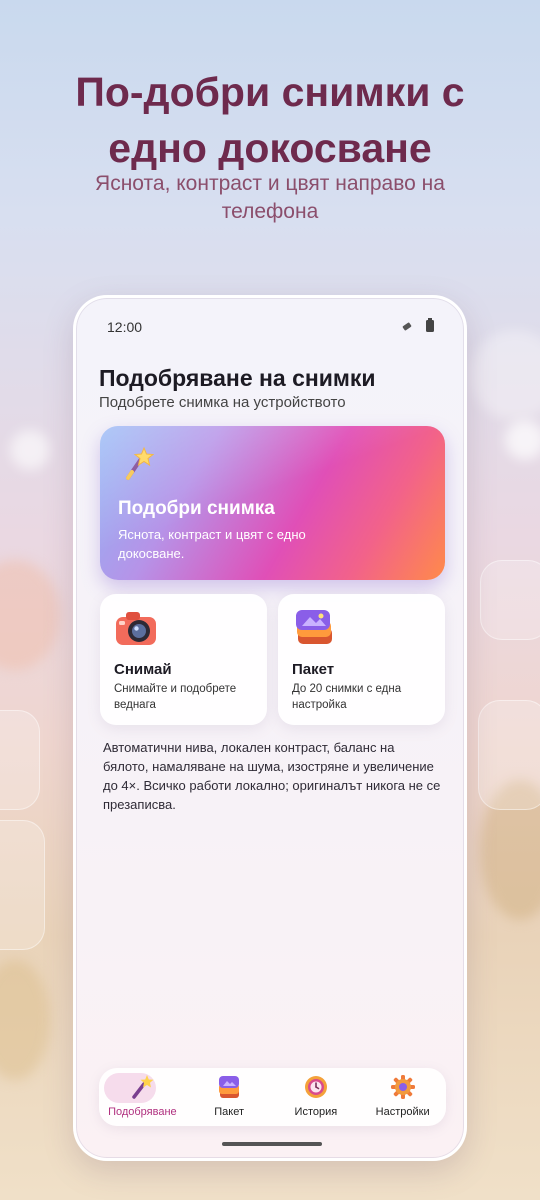 The height and width of the screenshot is (1200, 540). I want to click on bottom-nav: Подобряване Пакет История Настройки, so click(272, 1097).